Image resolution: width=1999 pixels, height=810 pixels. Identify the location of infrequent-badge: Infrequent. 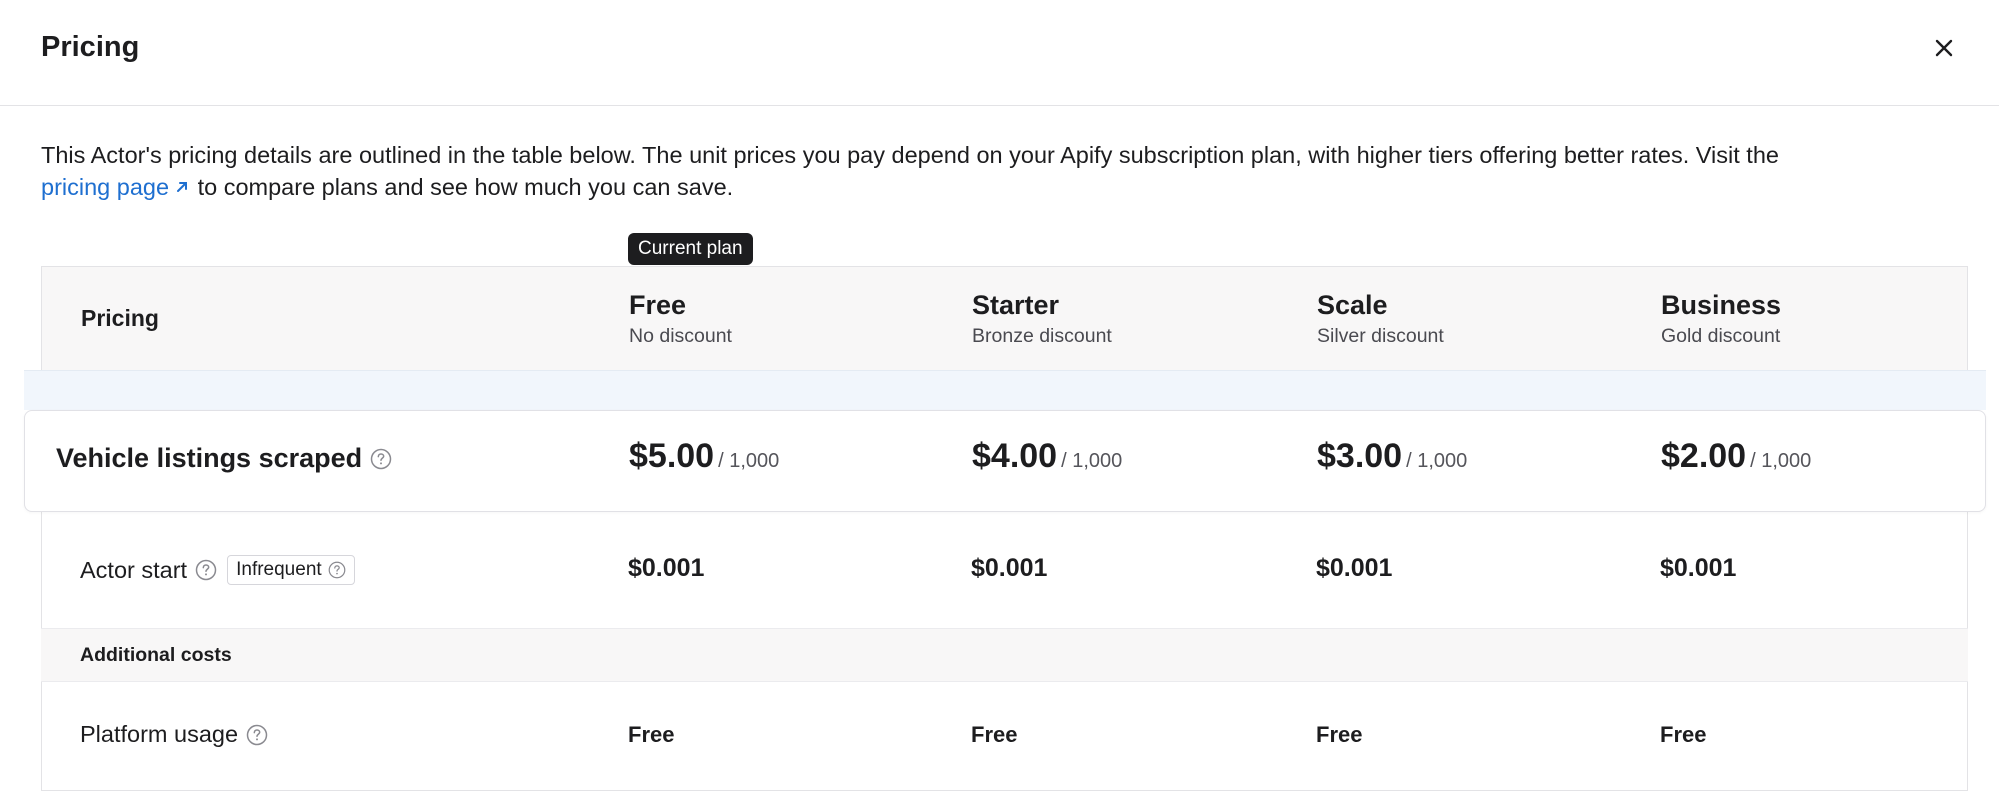
(291, 570).